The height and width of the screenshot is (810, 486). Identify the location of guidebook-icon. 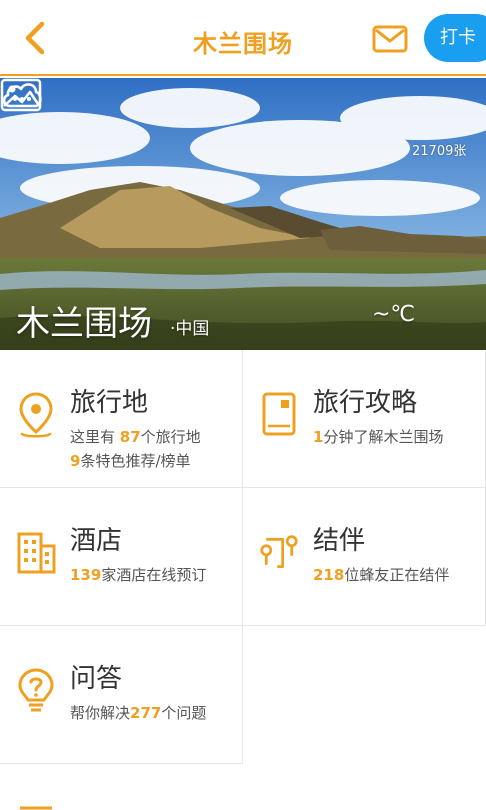
(279, 414).